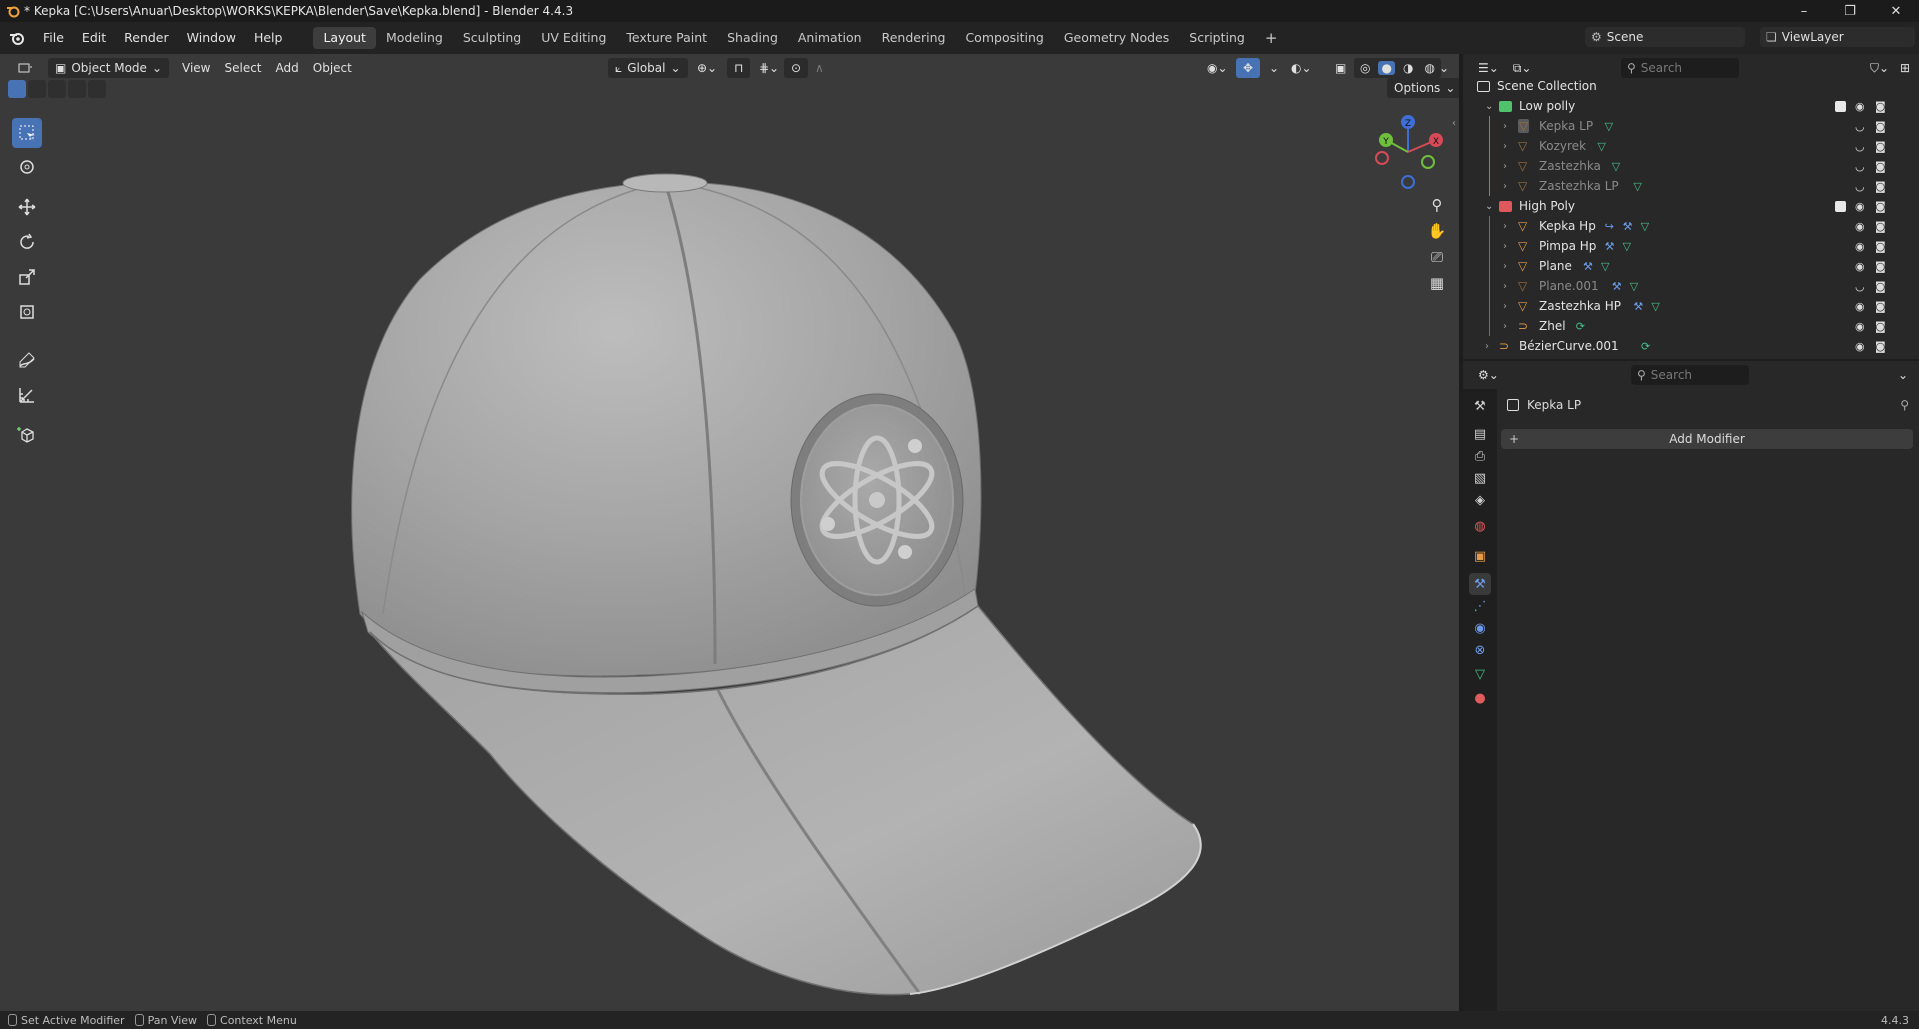 The image size is (1919, 1029). Describe the element at coordinates (53, 38) in the screenshot. I see `menu-file: File` at that location.